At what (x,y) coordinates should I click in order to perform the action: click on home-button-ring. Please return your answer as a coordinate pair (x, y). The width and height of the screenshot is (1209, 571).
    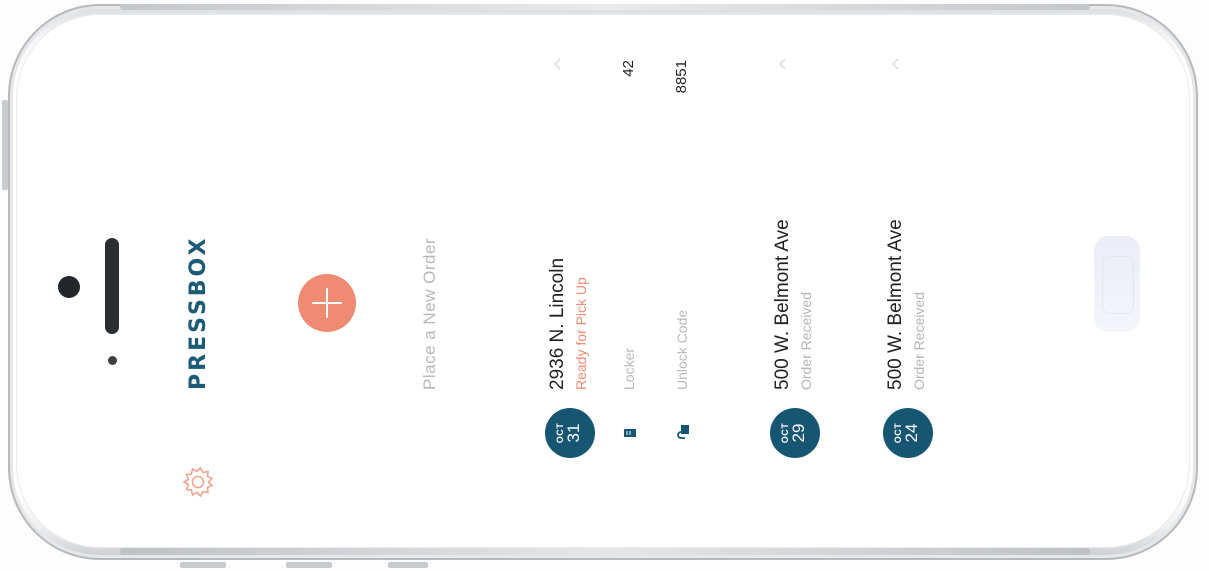
    Looking at the image, I should click on (1118, 285).